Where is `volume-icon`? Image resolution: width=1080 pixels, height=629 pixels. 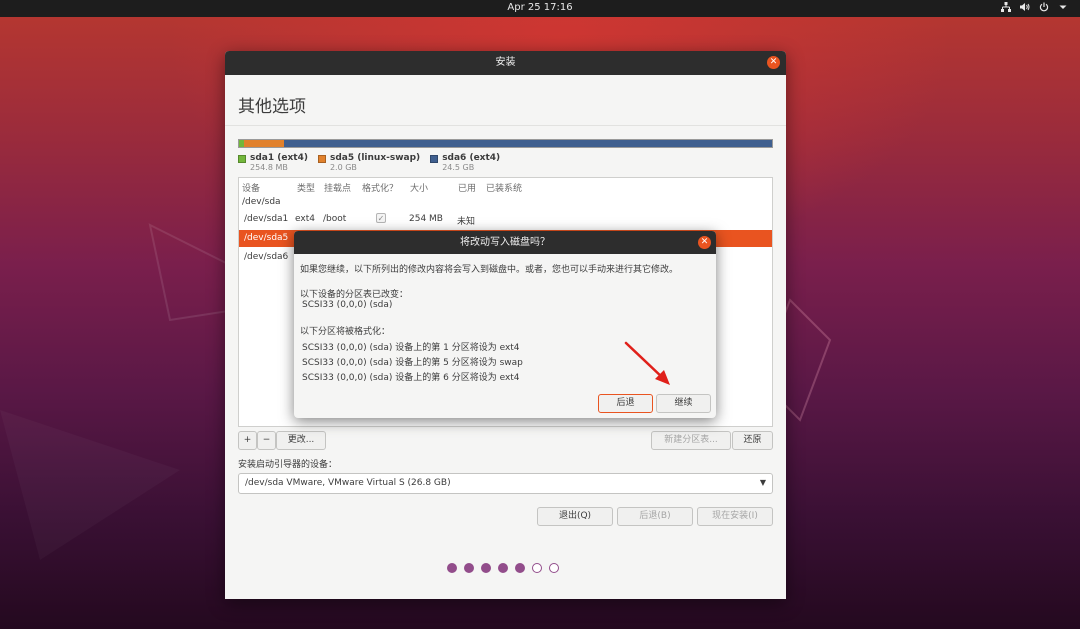
volume-icon is located at coordinates (1025, 8).